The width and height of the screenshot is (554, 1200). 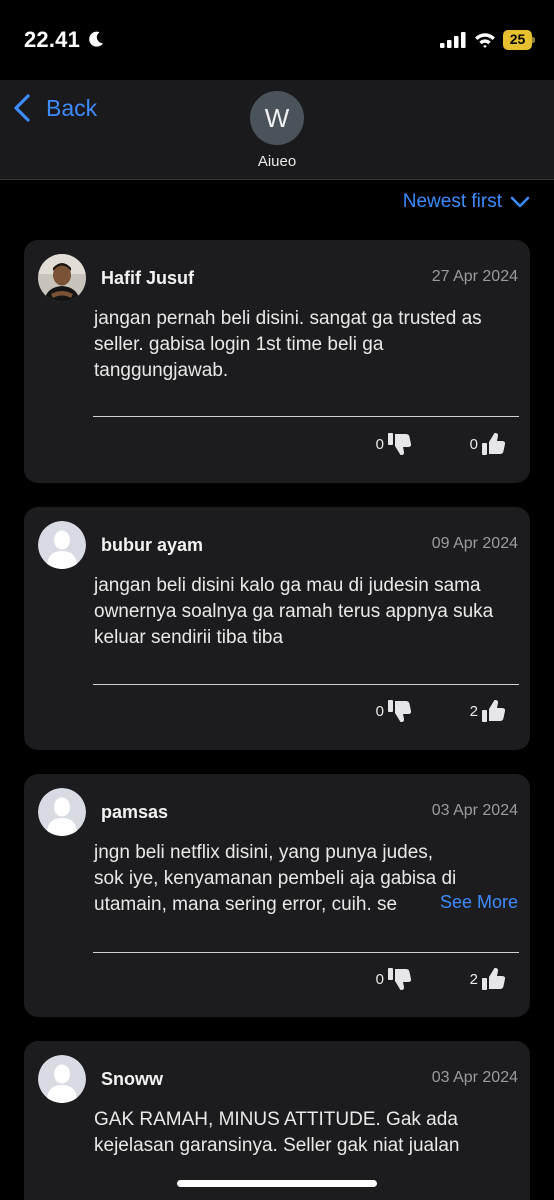 What do you see at coordinates (132, 1079) in the screenshot?
I see `reviewer-name: Snoww` at bounding box center [132, 1079].